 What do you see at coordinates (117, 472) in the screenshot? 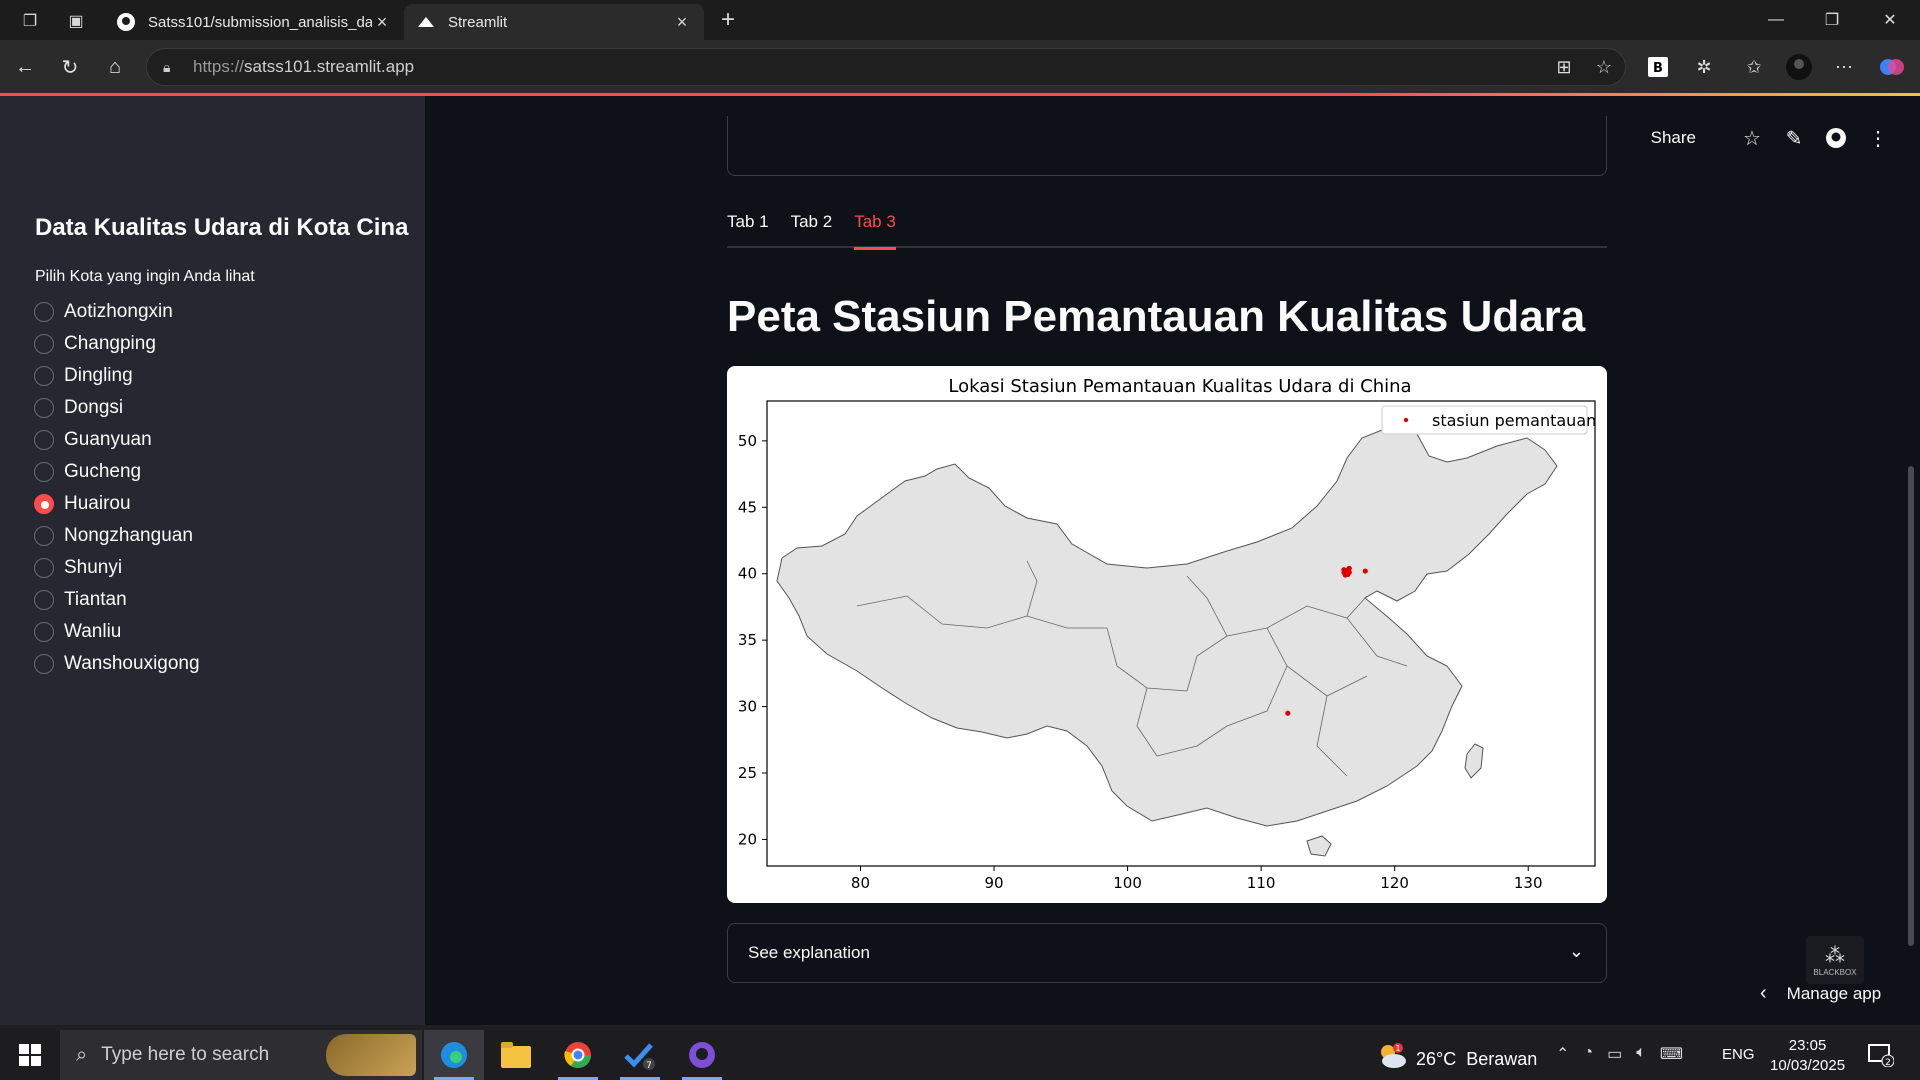
I see `radio-option: Gucheng` at bounding box center [117, 472].